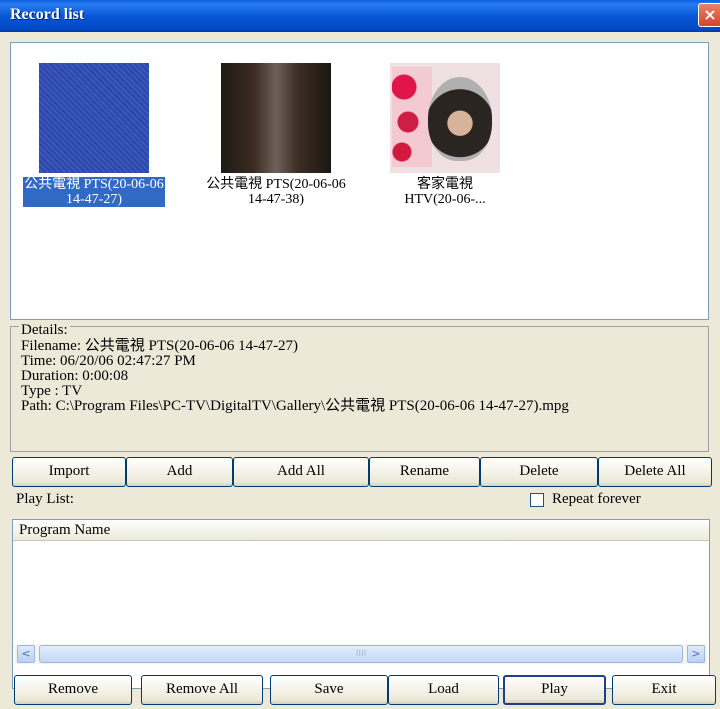  I want to click on play-list-label: Play List:, so click(45, 499).